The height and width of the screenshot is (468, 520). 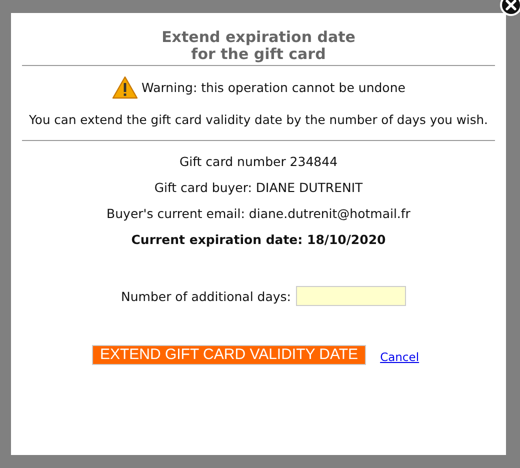 What do you see at coordinates (258, 54) in the screenshot?
I see `dialog-title: for the gift card` at bounding box center [258, 54].